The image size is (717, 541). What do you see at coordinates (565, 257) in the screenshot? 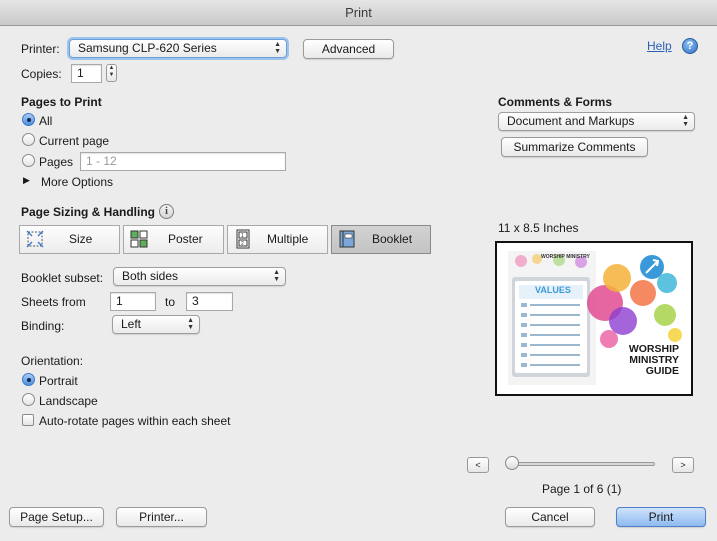
I see `preview-header-text: WORSHIP MINISTRY` at bounding box center [565, 257].